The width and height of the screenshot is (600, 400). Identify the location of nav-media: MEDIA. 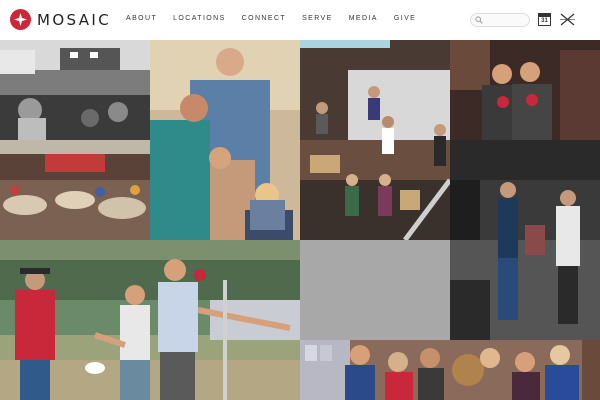
(363, 18).